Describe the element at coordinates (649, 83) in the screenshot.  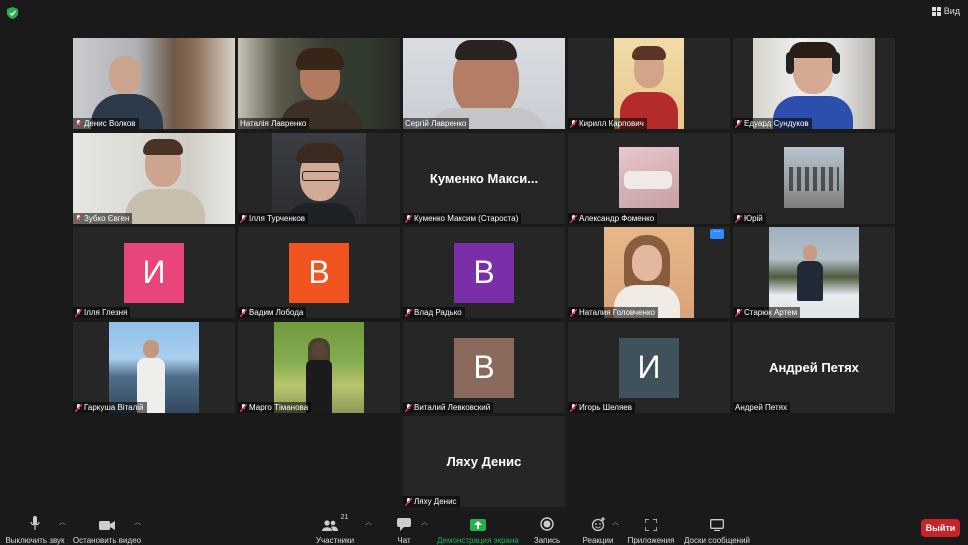
I see `video-tile-kirill-karpovich: Кирилл Карпович` at that location.